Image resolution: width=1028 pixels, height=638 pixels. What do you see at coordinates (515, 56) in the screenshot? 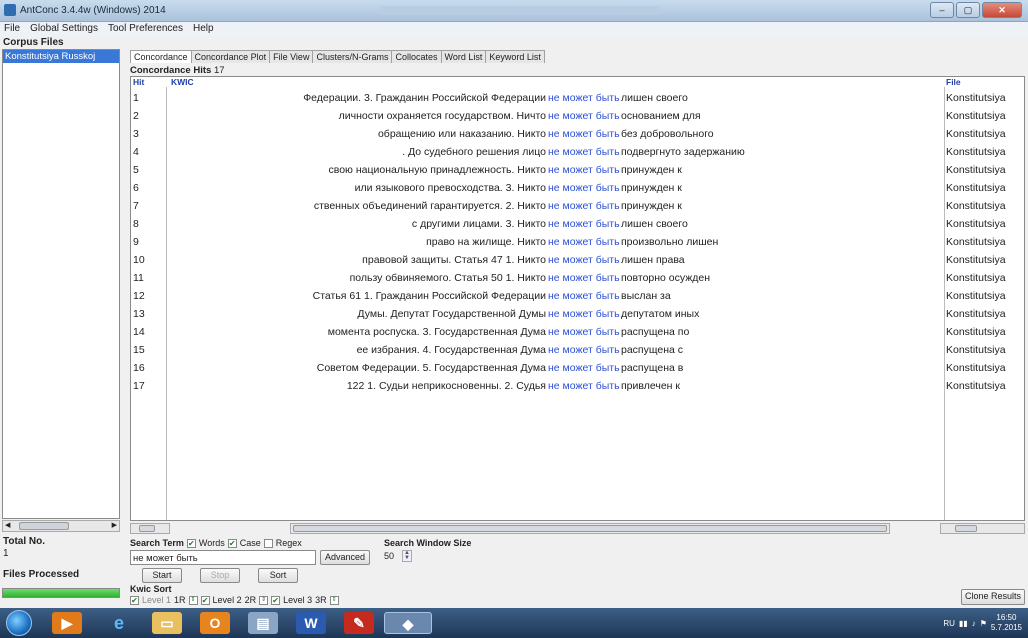
I see `tab-keyword-list: Keyword List` at bounding box center [515, 56].